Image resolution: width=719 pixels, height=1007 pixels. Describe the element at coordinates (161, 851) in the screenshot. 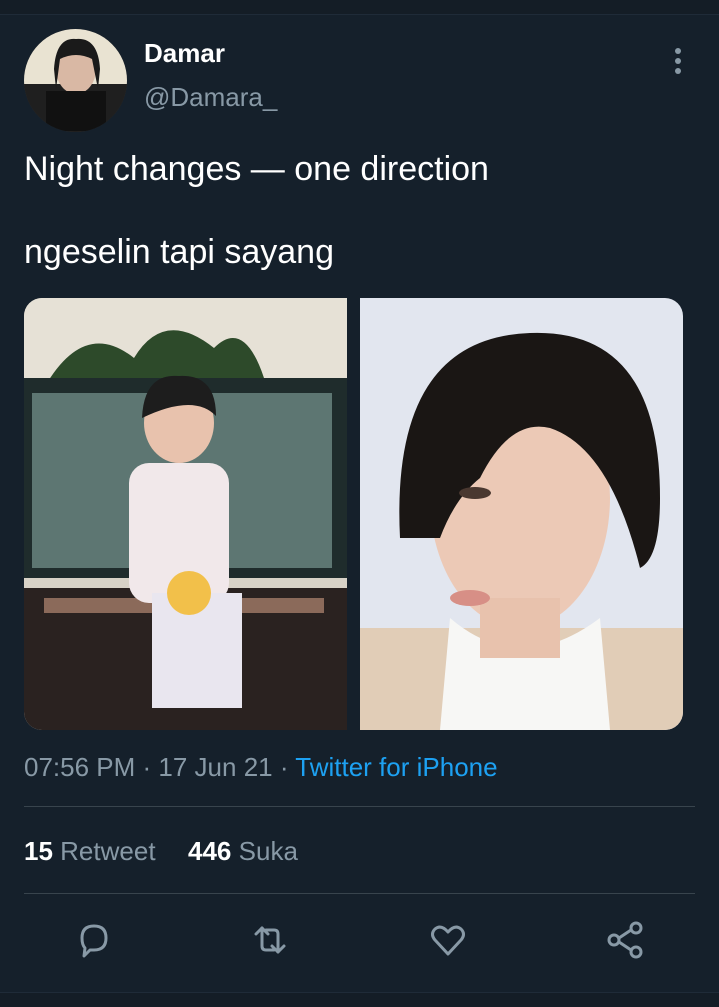

I see `tweet-stats: 15 Retweet 446 Suka` at that location.